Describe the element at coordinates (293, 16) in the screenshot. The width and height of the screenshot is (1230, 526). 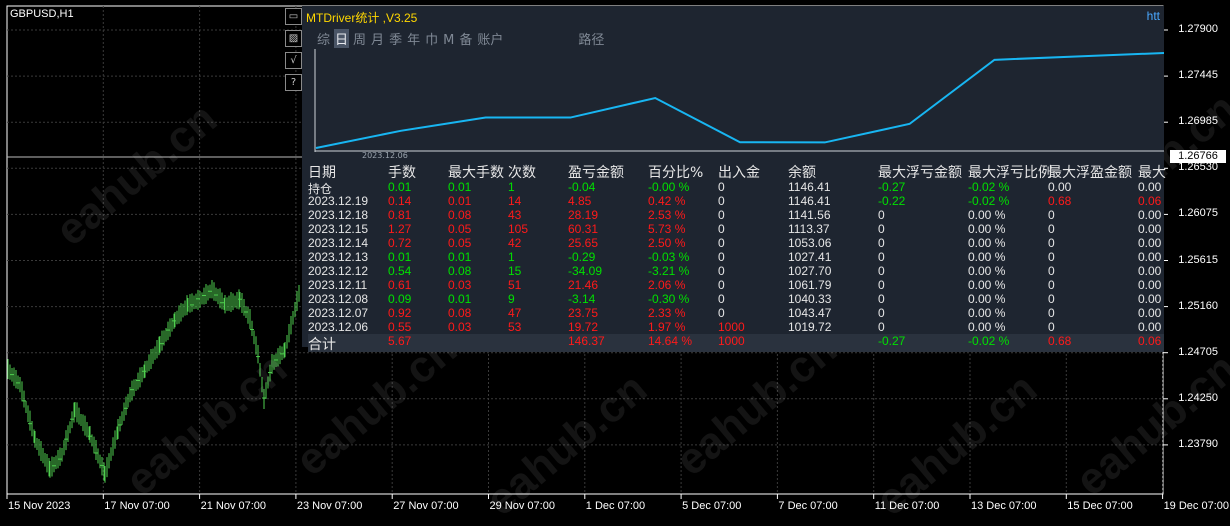
I see `minimize-icon: ▭` at that location.